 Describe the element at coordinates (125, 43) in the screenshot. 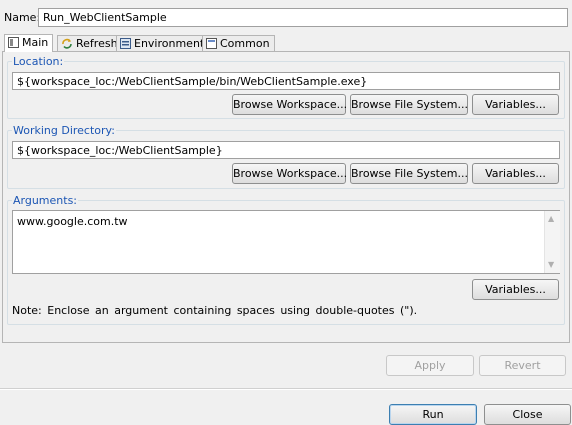

I see `environment-icon` at that location.